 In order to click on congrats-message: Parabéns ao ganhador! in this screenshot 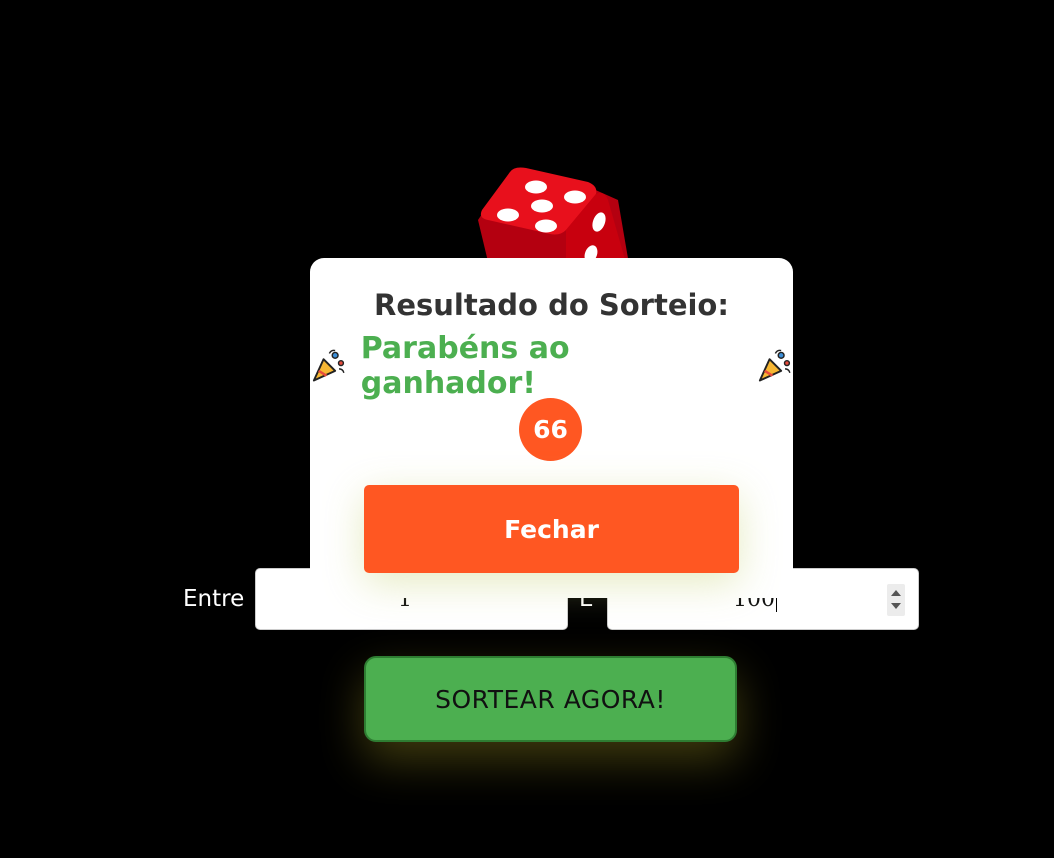, I will do `click(465, 366)`.